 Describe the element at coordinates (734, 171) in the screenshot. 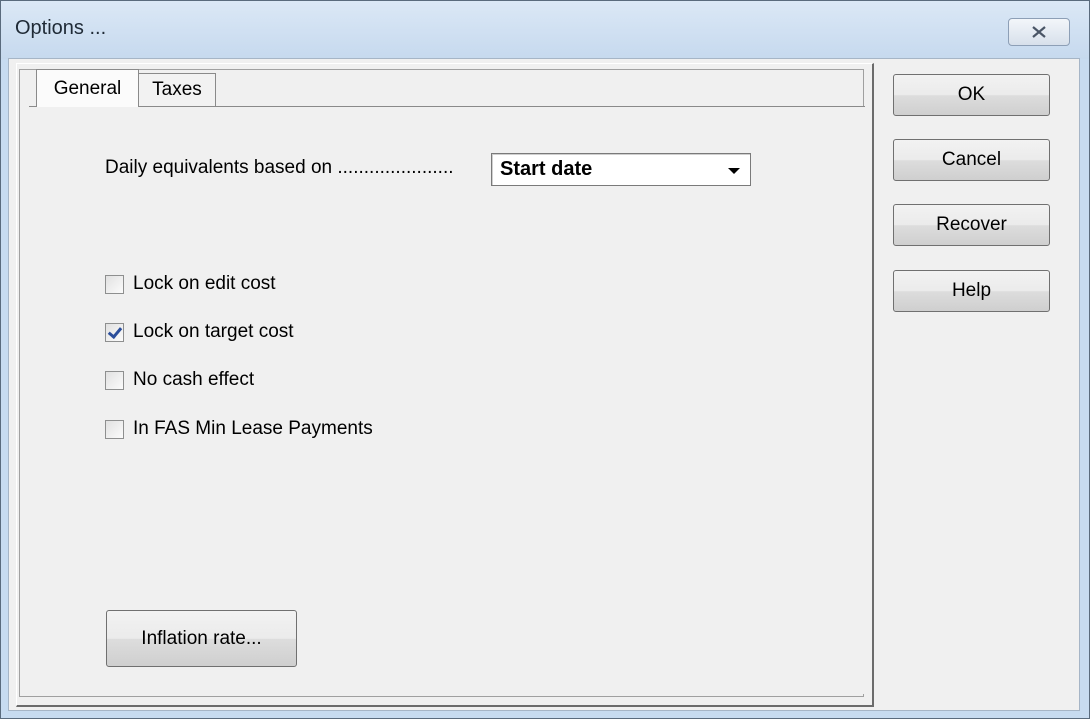

I see `chevron-down-icon` at that location.